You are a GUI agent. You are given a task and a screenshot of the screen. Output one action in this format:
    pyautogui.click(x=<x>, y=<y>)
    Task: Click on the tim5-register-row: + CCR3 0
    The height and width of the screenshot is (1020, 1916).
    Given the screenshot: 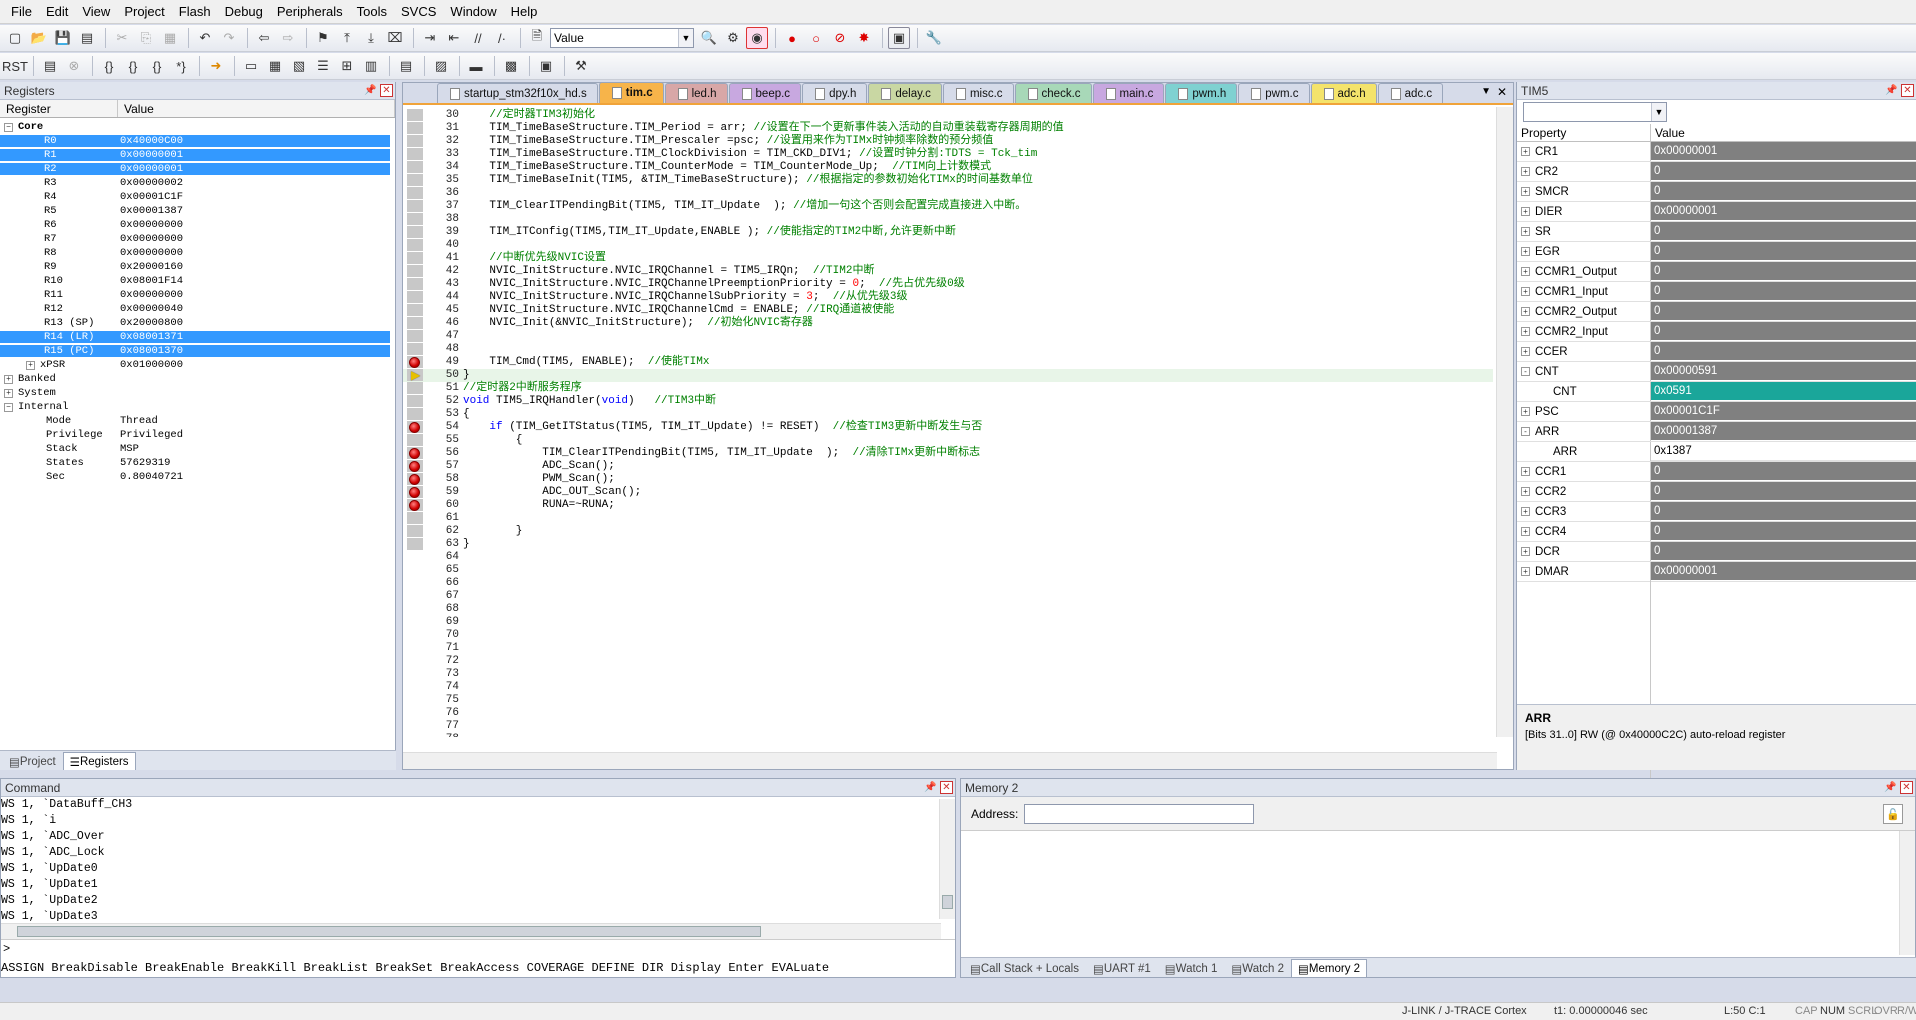 What is the action you would take?
    pyautogui.click(x=1716, y=512)
    